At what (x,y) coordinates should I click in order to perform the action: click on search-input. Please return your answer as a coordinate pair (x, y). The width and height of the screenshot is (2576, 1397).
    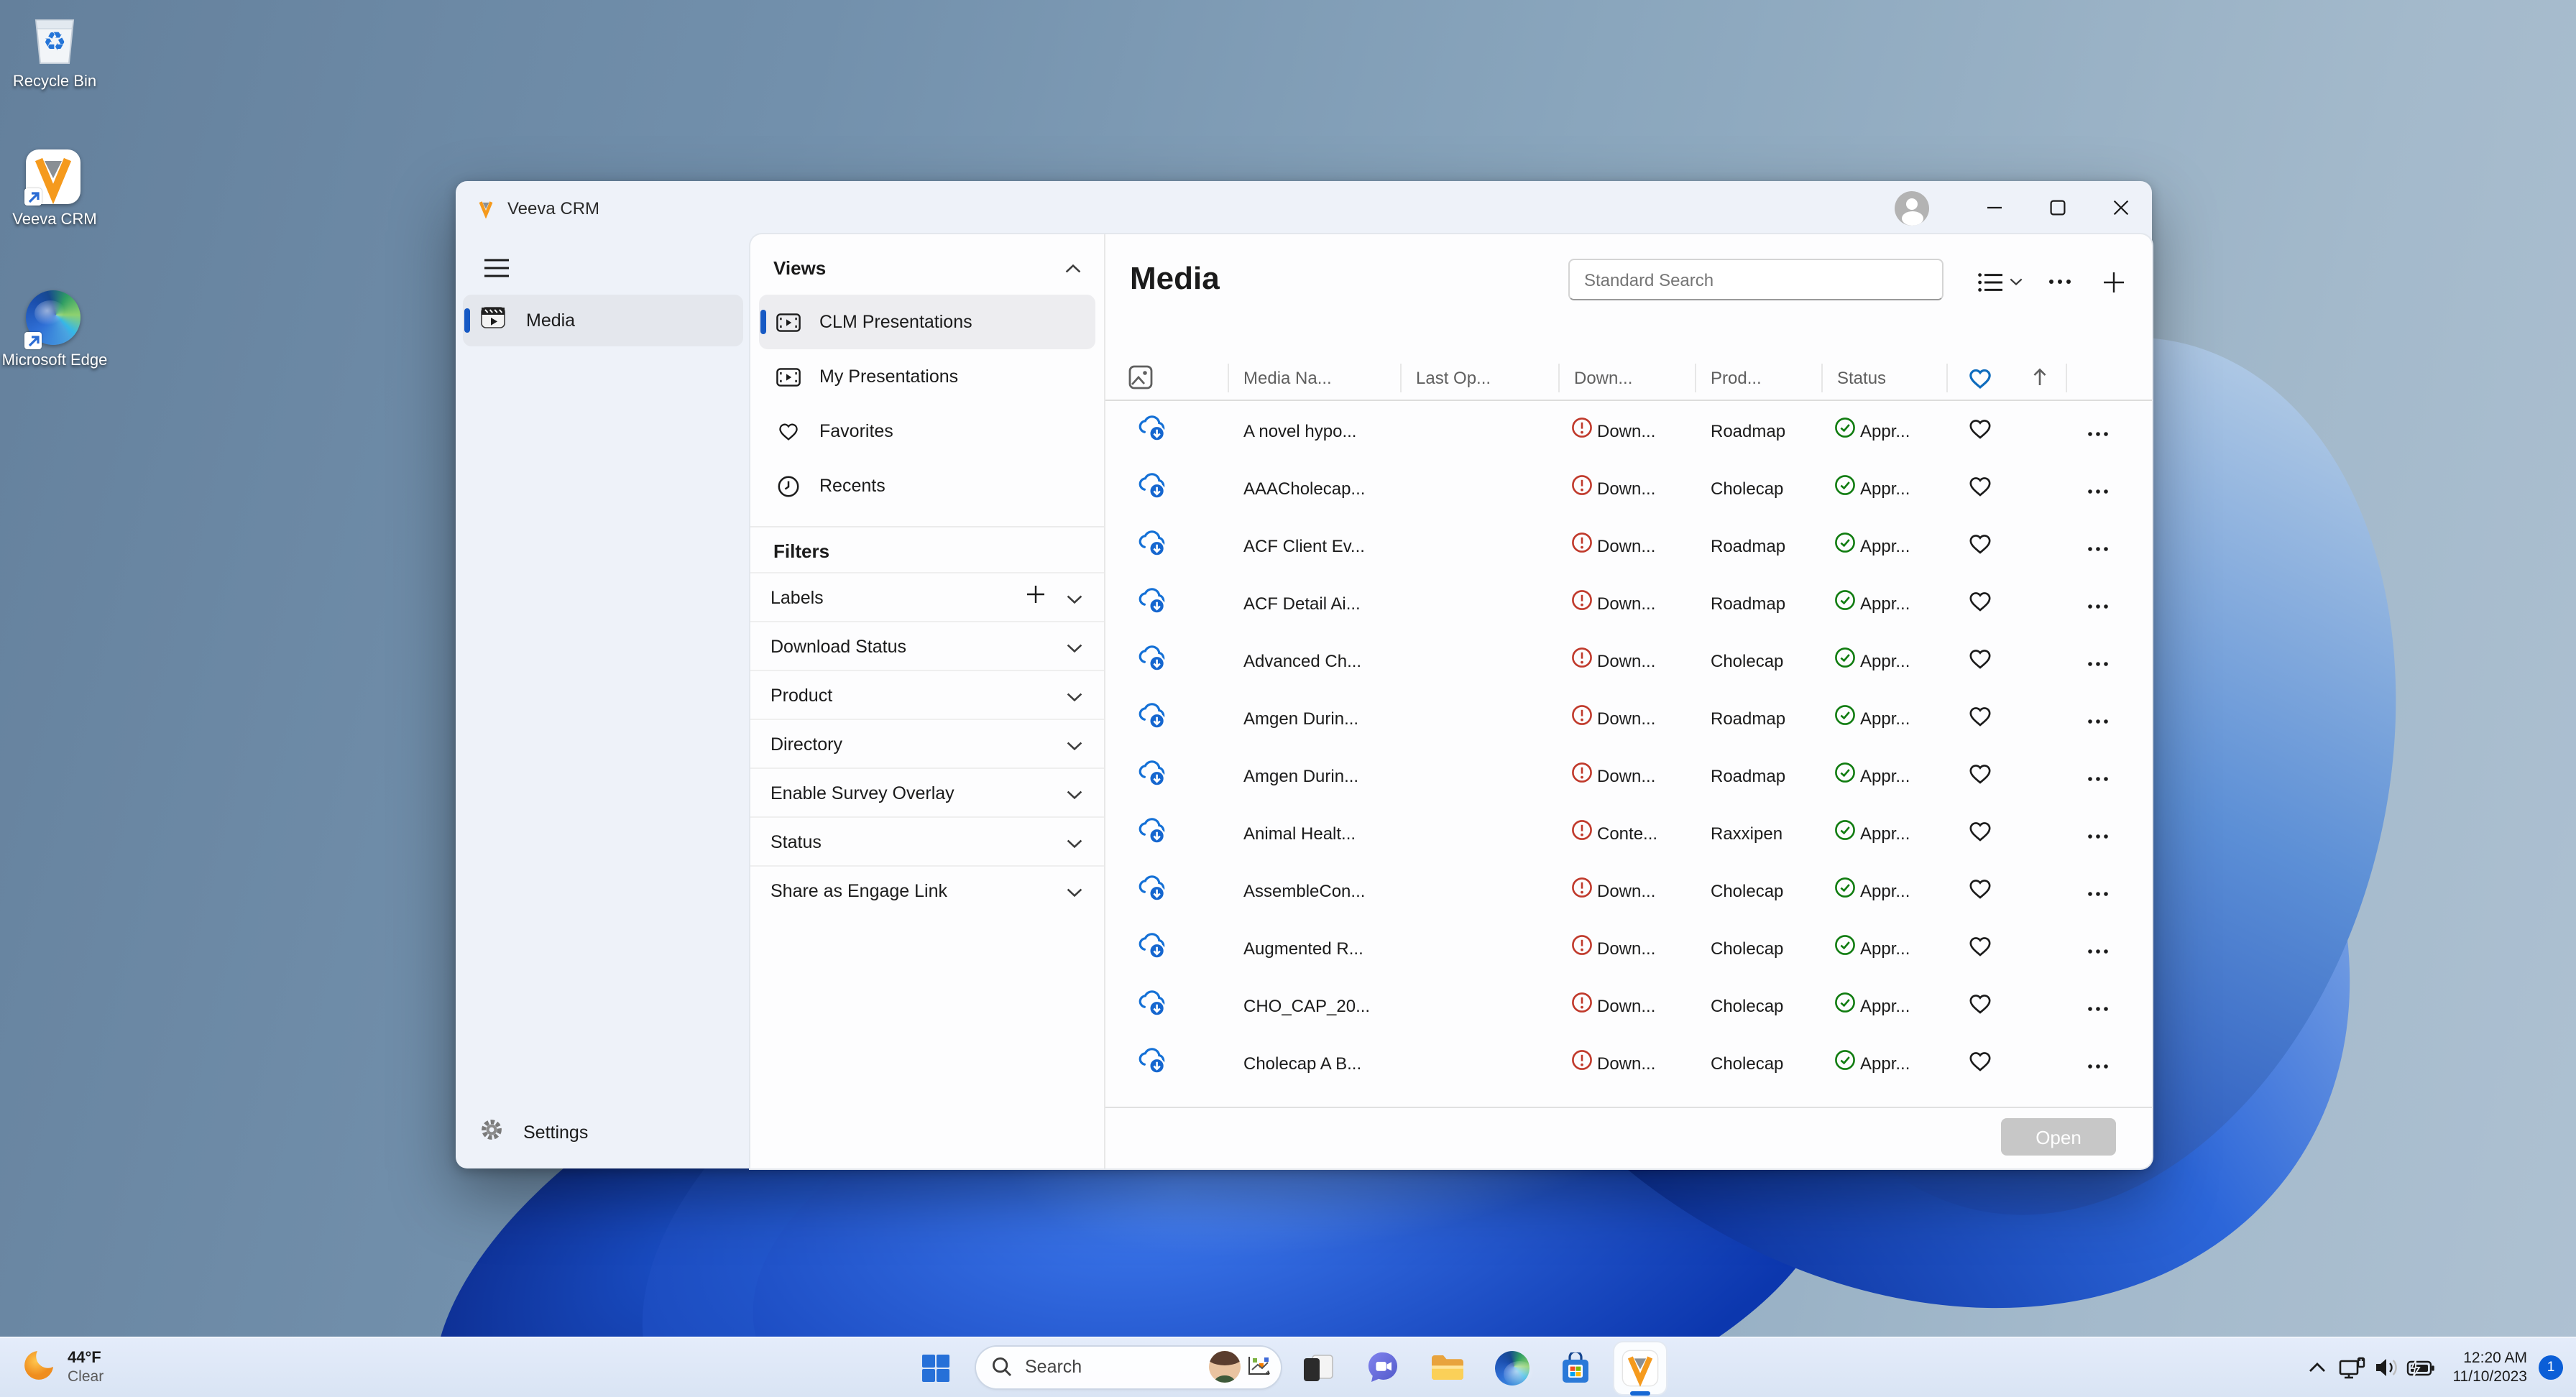
    Looking at the image, I should click on (1756, 279).